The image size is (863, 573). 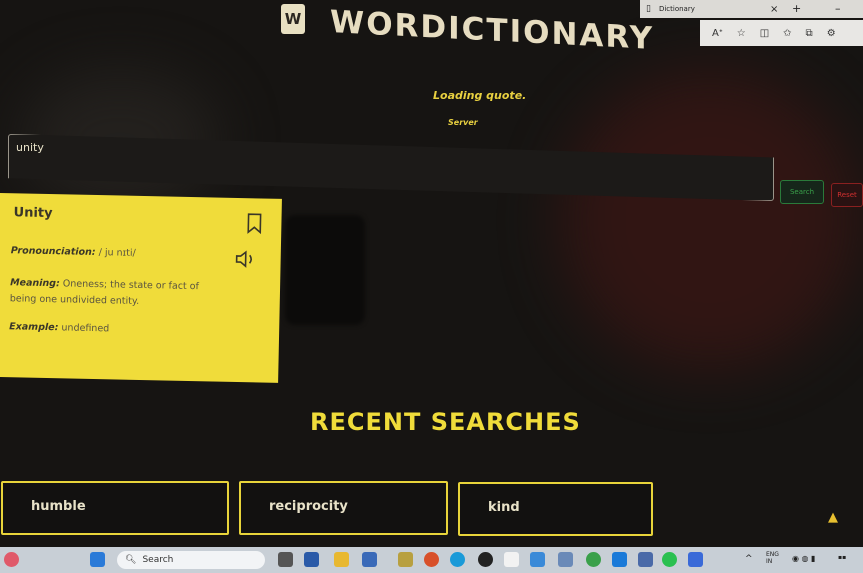 What do you see at coordinates (764, 33) in the screenshot?
I see `split-screen-icon: ◫` at bounding box center [764, 33].